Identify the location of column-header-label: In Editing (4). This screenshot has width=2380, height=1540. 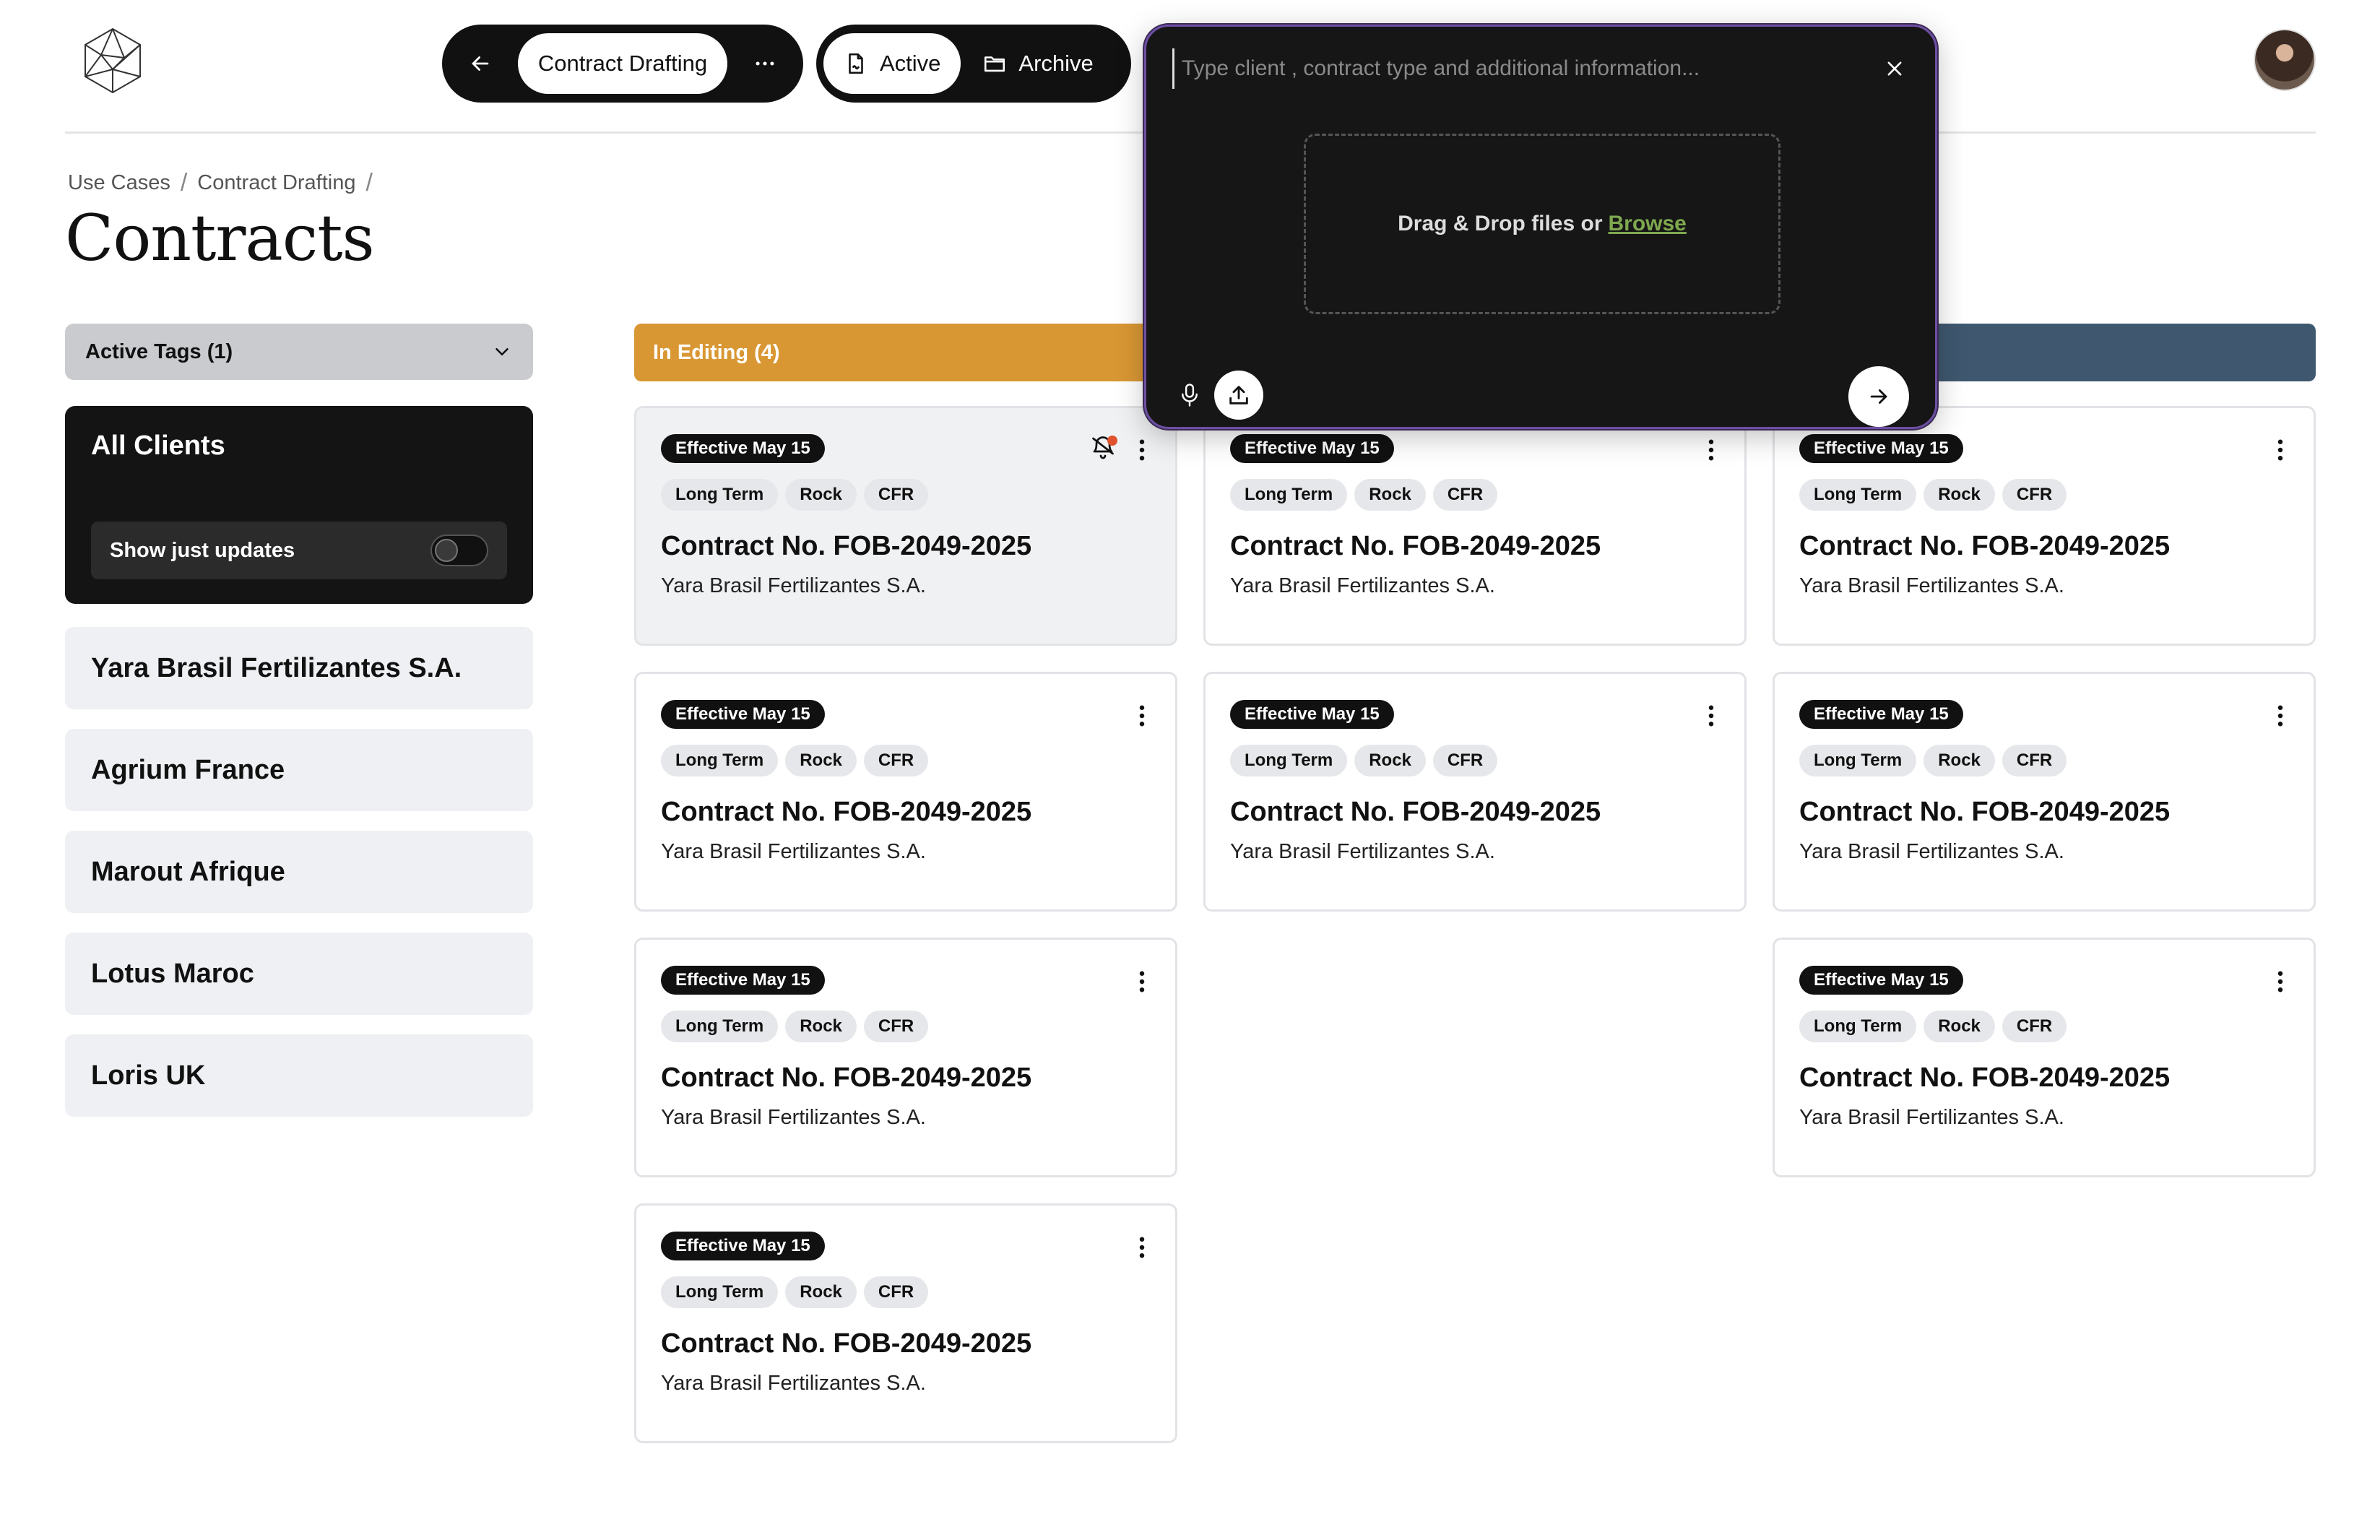
(716, 352).